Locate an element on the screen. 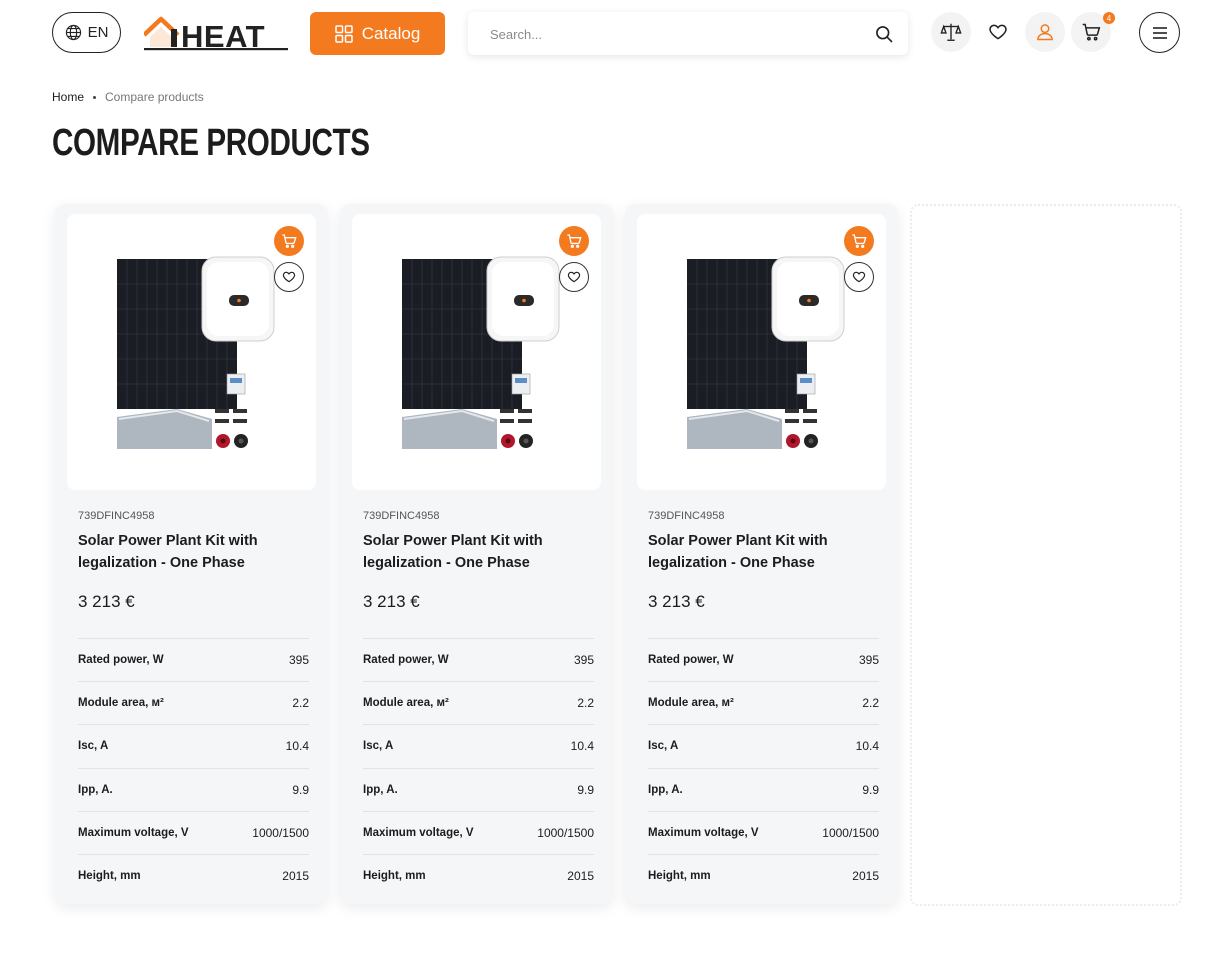  breadcrumb: Home Compare products is located at coordinates (128, 97).